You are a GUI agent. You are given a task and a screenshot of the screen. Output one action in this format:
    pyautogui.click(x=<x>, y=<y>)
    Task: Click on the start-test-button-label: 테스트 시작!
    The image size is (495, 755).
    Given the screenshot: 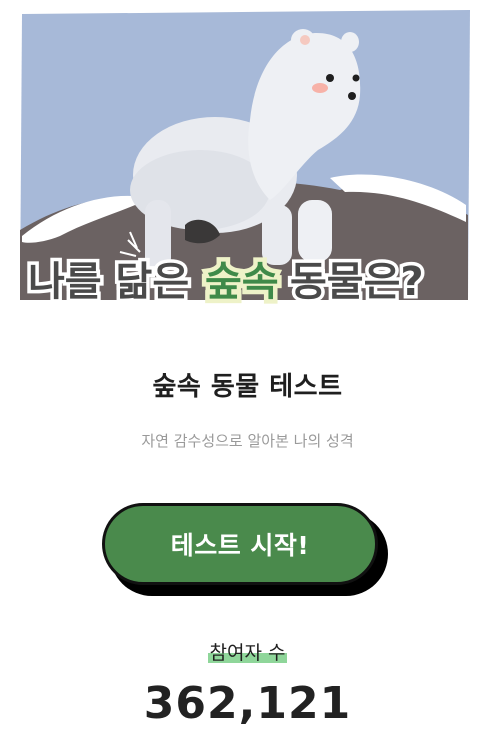 What is the action you would take?
    pyautogui.click(x=240, y=545)
    